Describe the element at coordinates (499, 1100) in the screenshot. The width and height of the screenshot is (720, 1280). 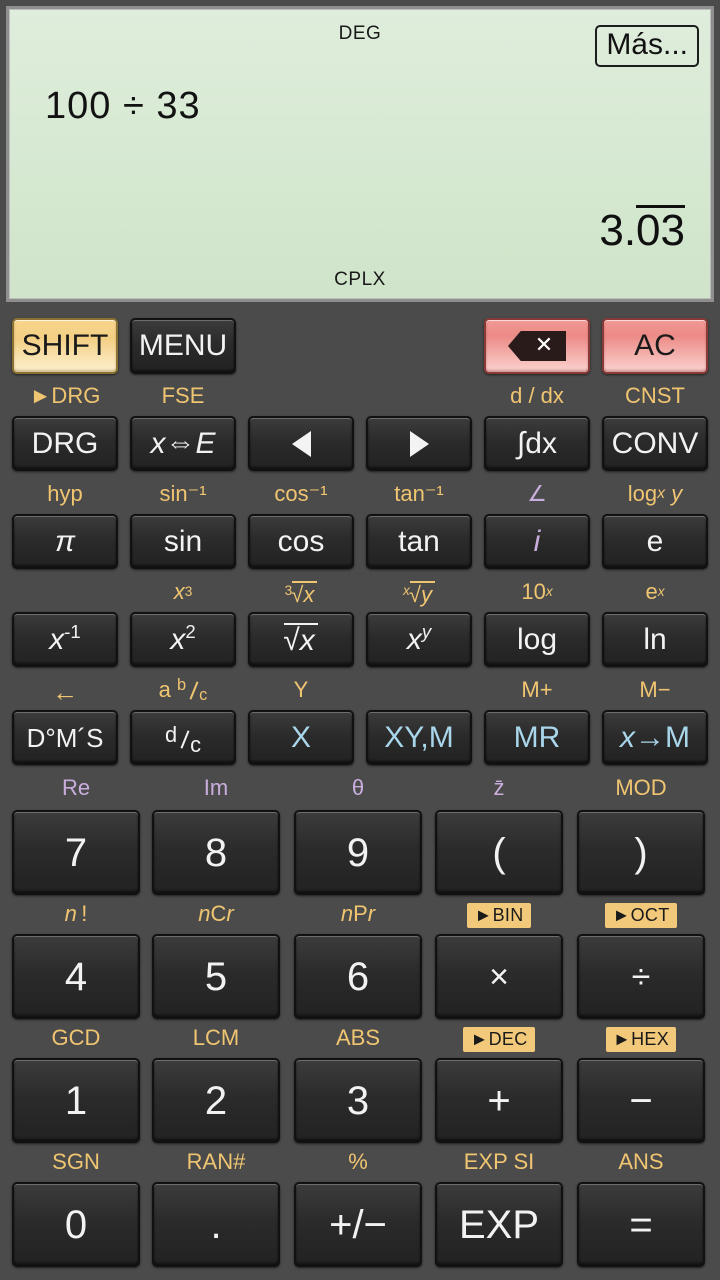
I see `key-plus: +` at that location.